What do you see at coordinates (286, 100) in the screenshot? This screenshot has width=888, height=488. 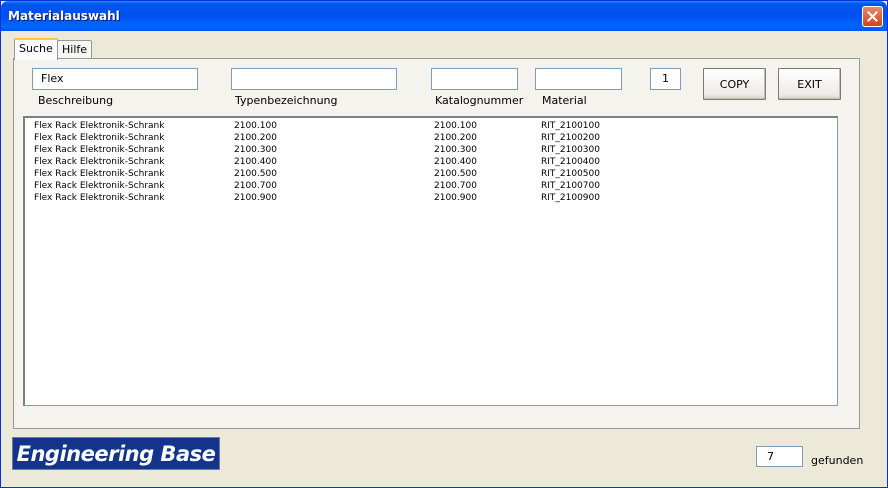 I see `typenbezeichnung-label: Typenbezeichnung` at bounding box center [286, 100].